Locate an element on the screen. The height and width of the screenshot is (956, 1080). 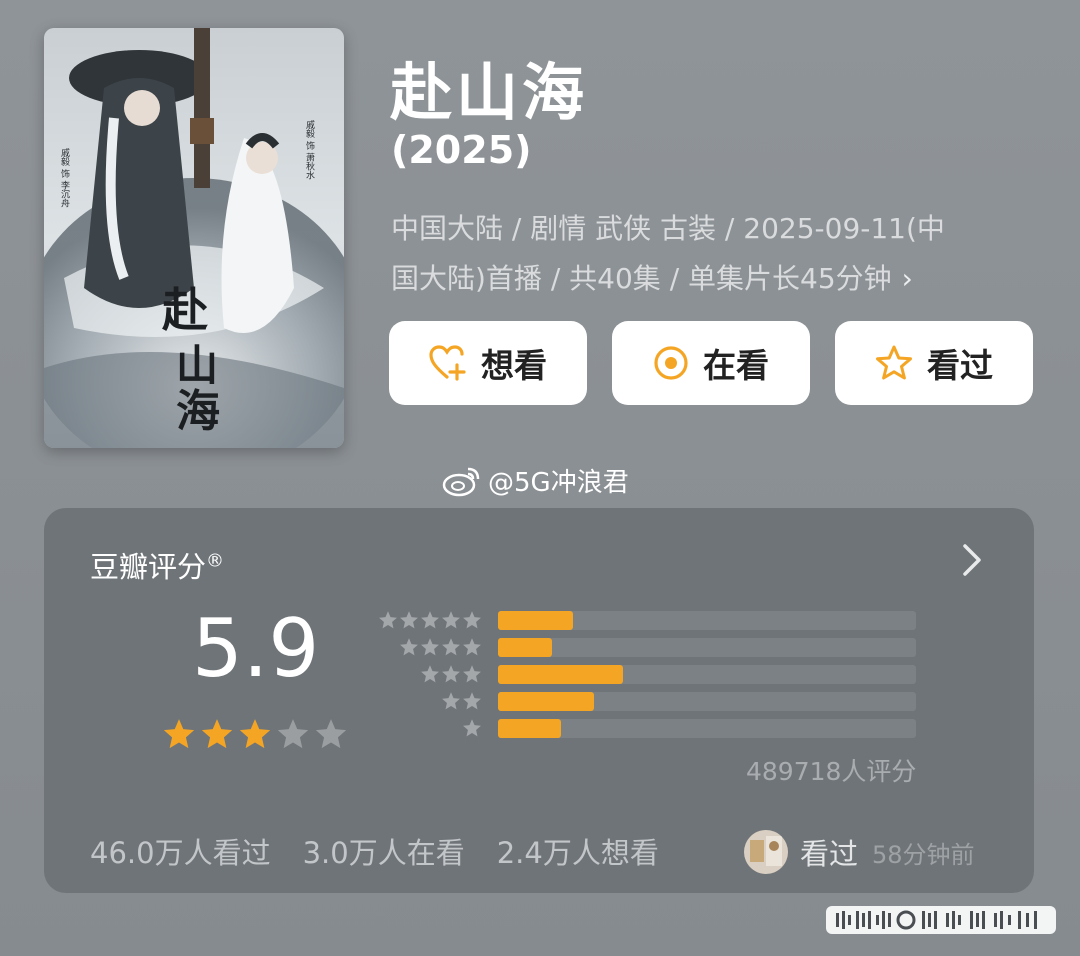
watch-stats: 46.0万人看过 3.0万人在看 2.4万人想看 is located at coordinates (390, 851).